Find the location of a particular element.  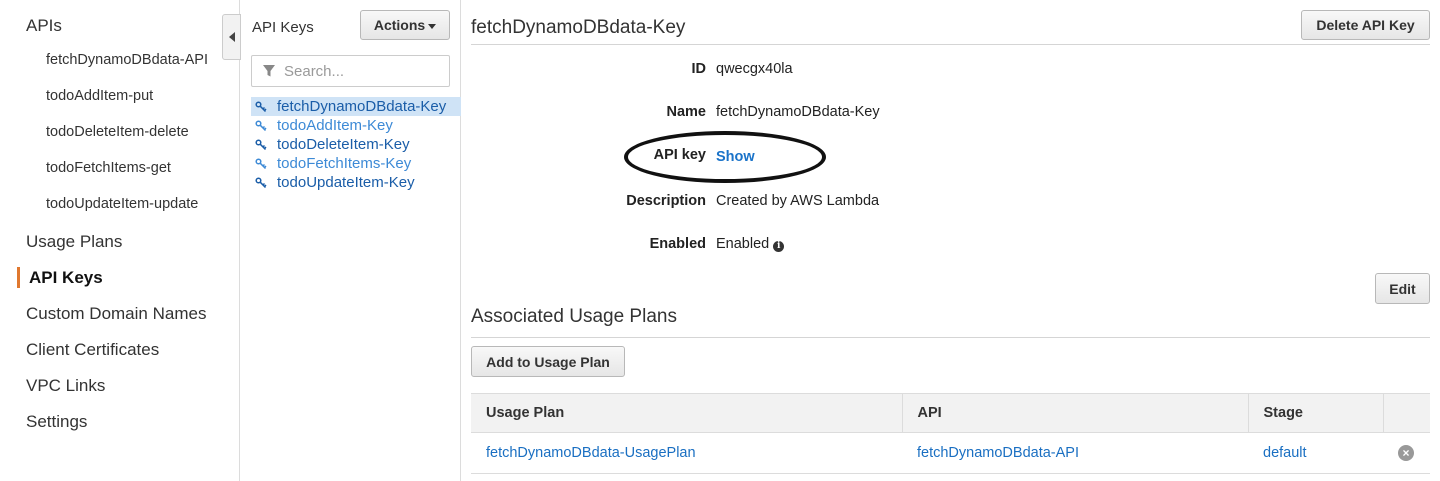

id-label: ID is located at coordinates (699, 69).